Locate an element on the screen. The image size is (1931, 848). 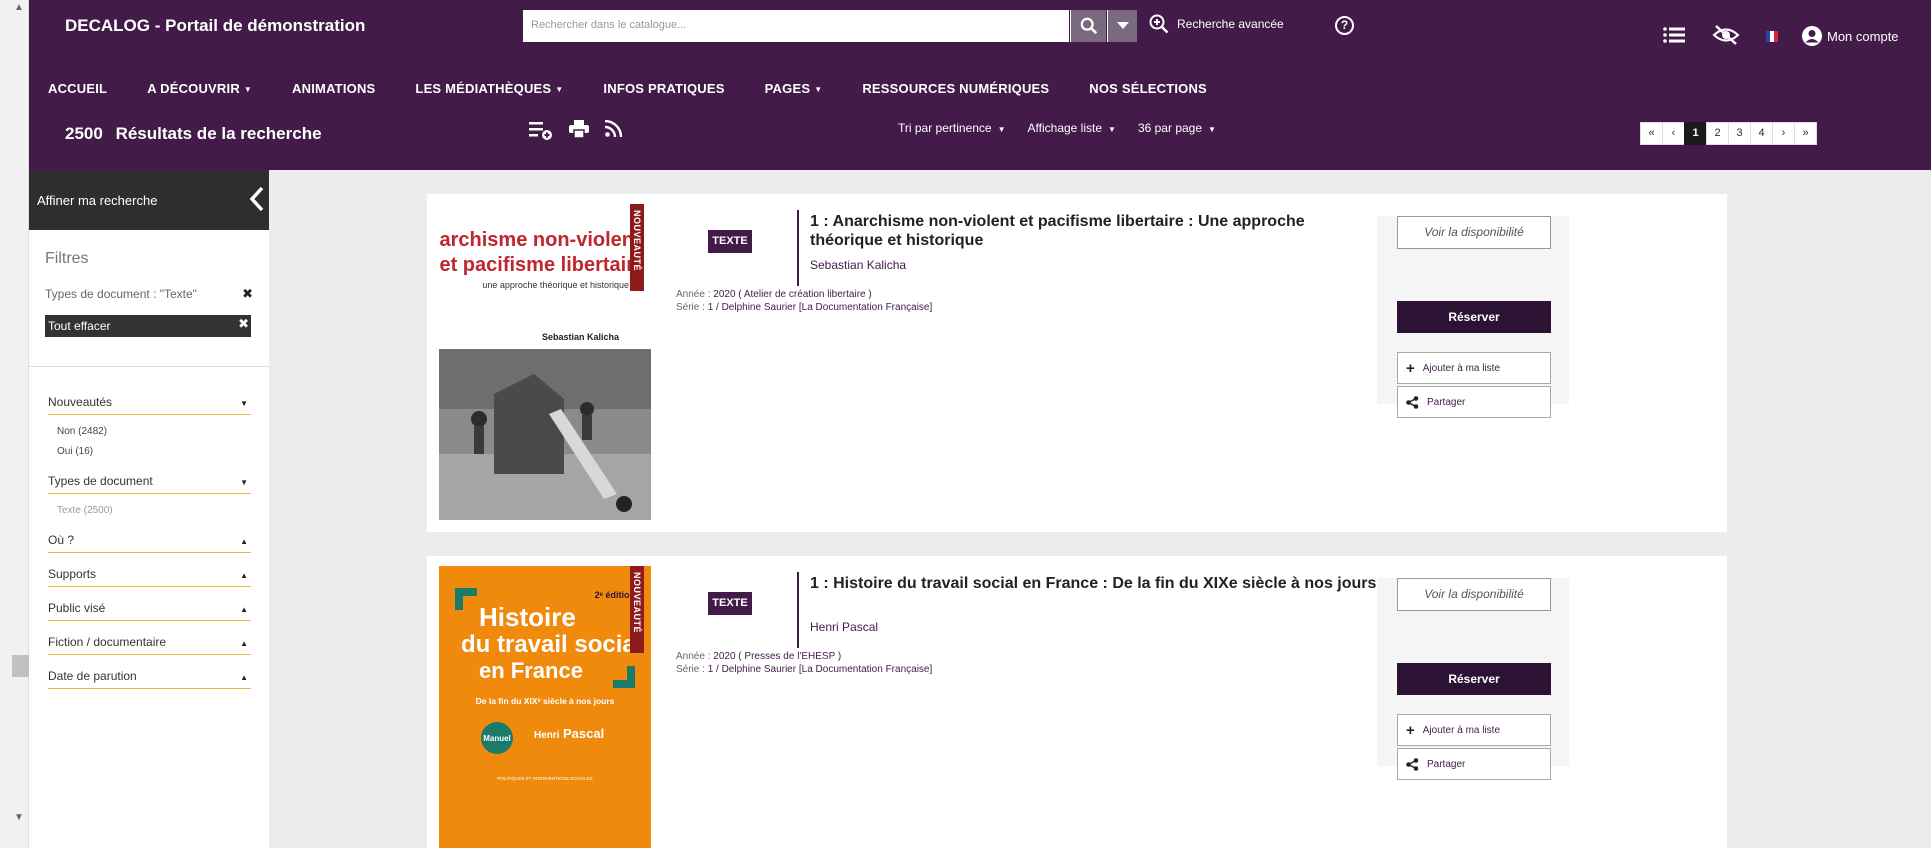
remove-filter-icon: ✖ is located at coordinates (247, 294).